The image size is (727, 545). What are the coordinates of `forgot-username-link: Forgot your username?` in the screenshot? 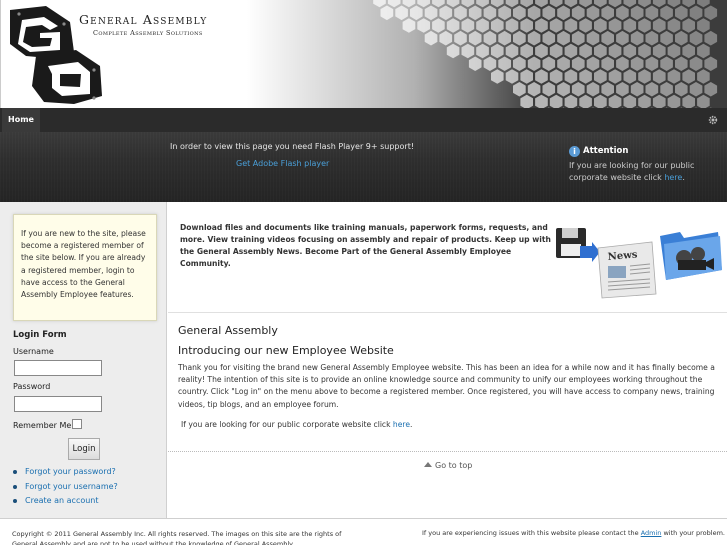 It's located at (65, 489).